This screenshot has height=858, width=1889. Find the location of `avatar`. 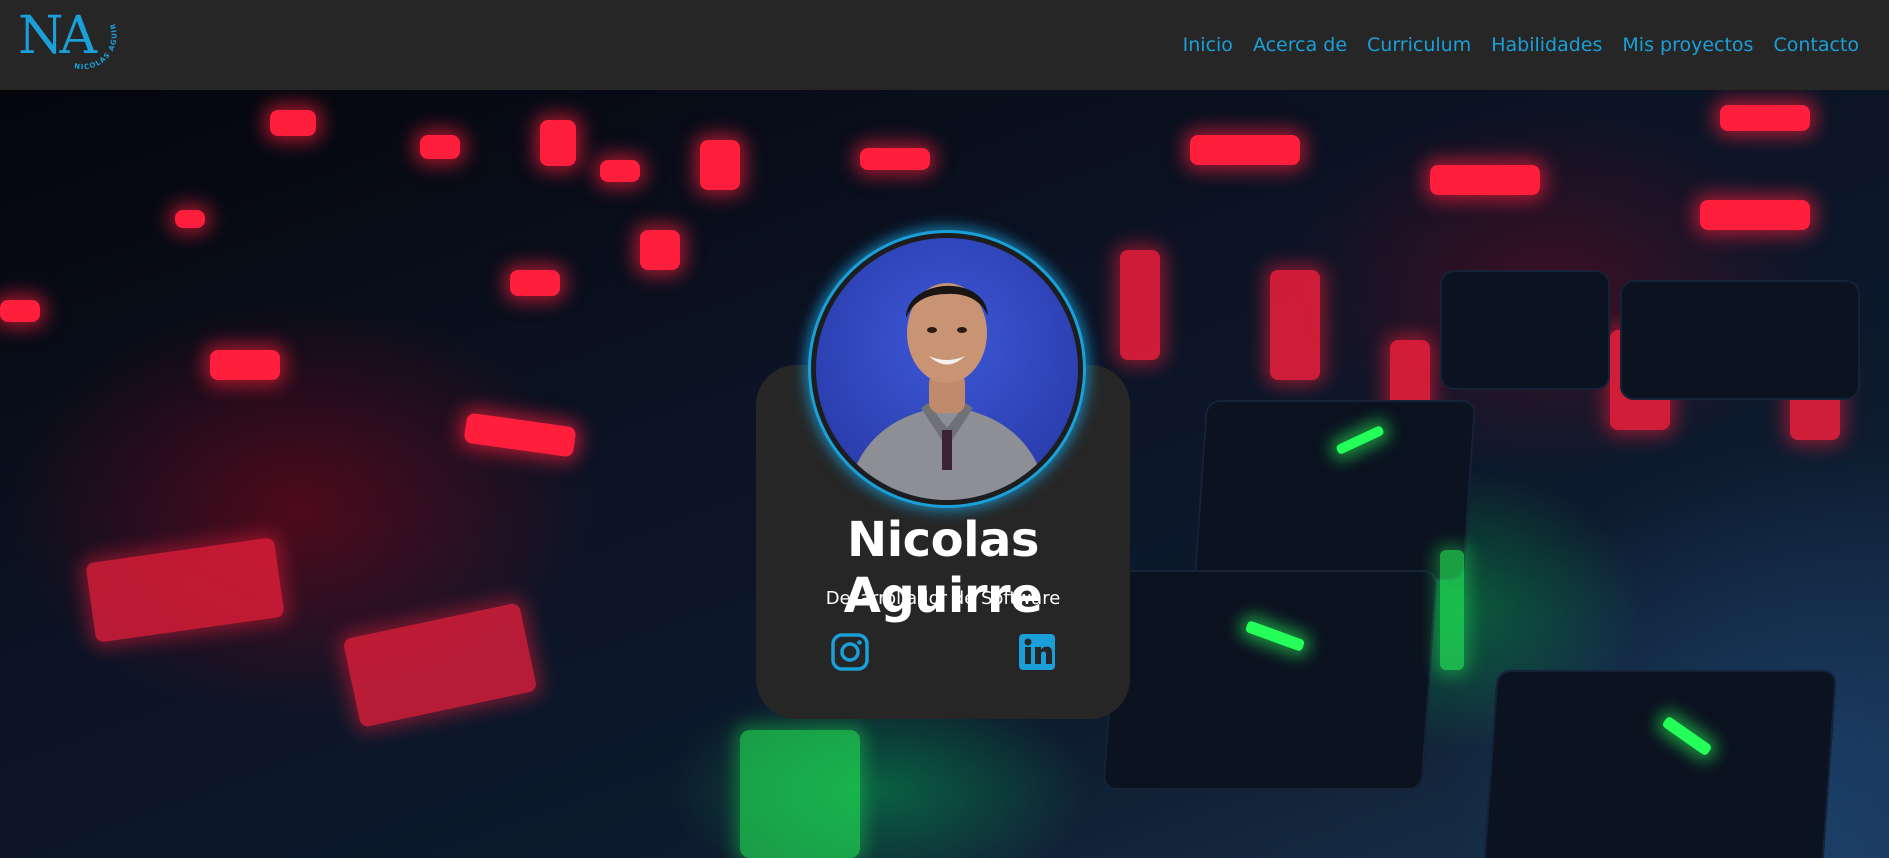

avatar is located at coordinates (947, 369).